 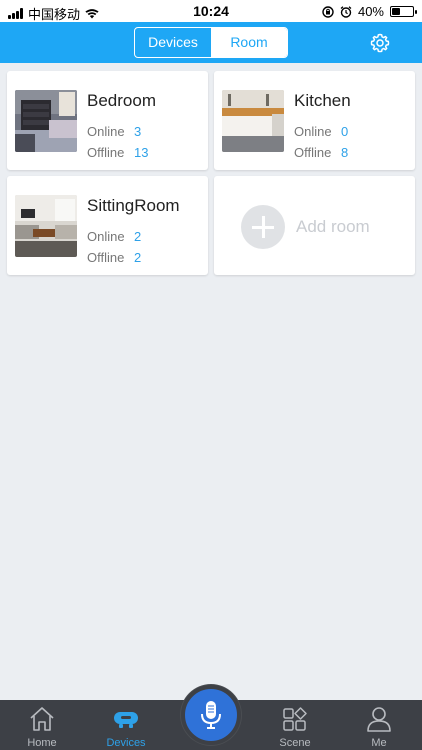 What do you see at coordinates (345, 131) in the screenshot?
I see `online-count: 0` at bounding box center [345, 131].